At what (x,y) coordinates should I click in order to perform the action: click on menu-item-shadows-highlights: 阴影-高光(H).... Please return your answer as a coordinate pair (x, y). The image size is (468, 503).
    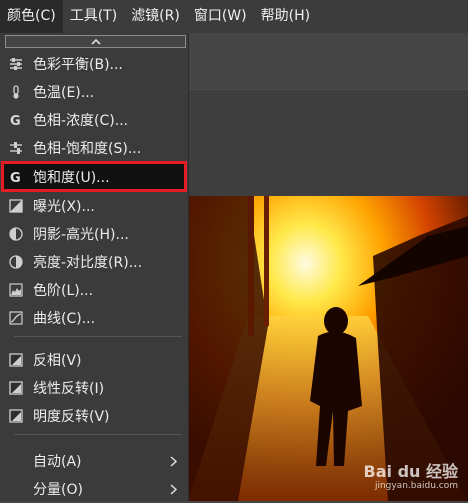
    Looking at the image, I should click on (94, 234).